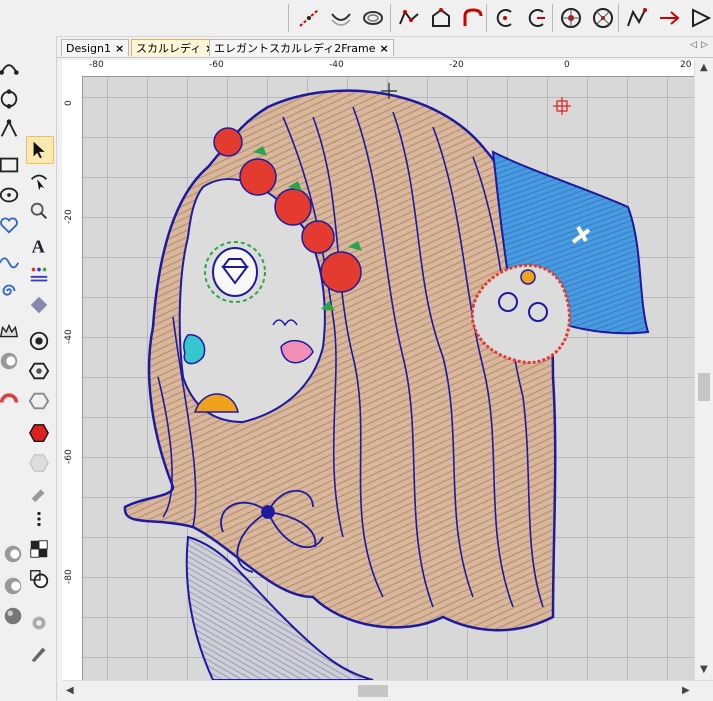 Image resolution: width=713 pixels, height=701 pixels. I want to click on vertical-scroll-thumb, so click(704, 387).